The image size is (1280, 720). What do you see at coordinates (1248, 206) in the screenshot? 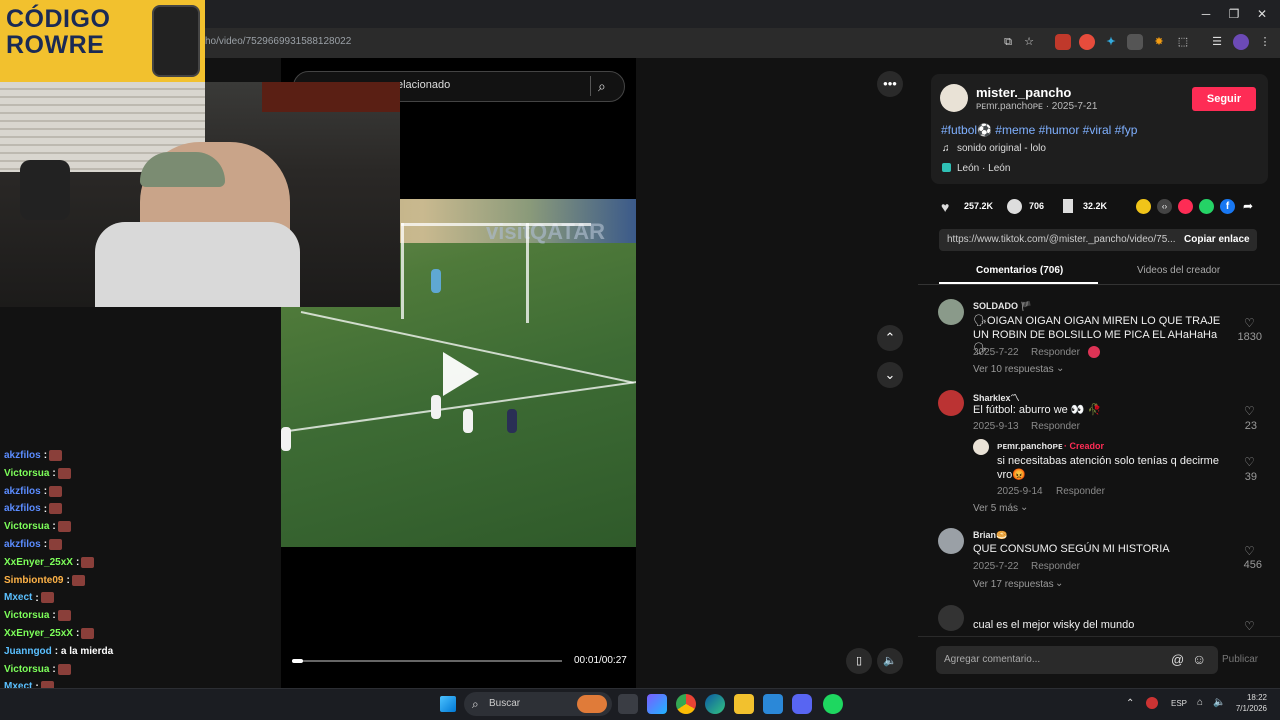
I see `share-icon: ➦` at bounding box center [1248, 206].